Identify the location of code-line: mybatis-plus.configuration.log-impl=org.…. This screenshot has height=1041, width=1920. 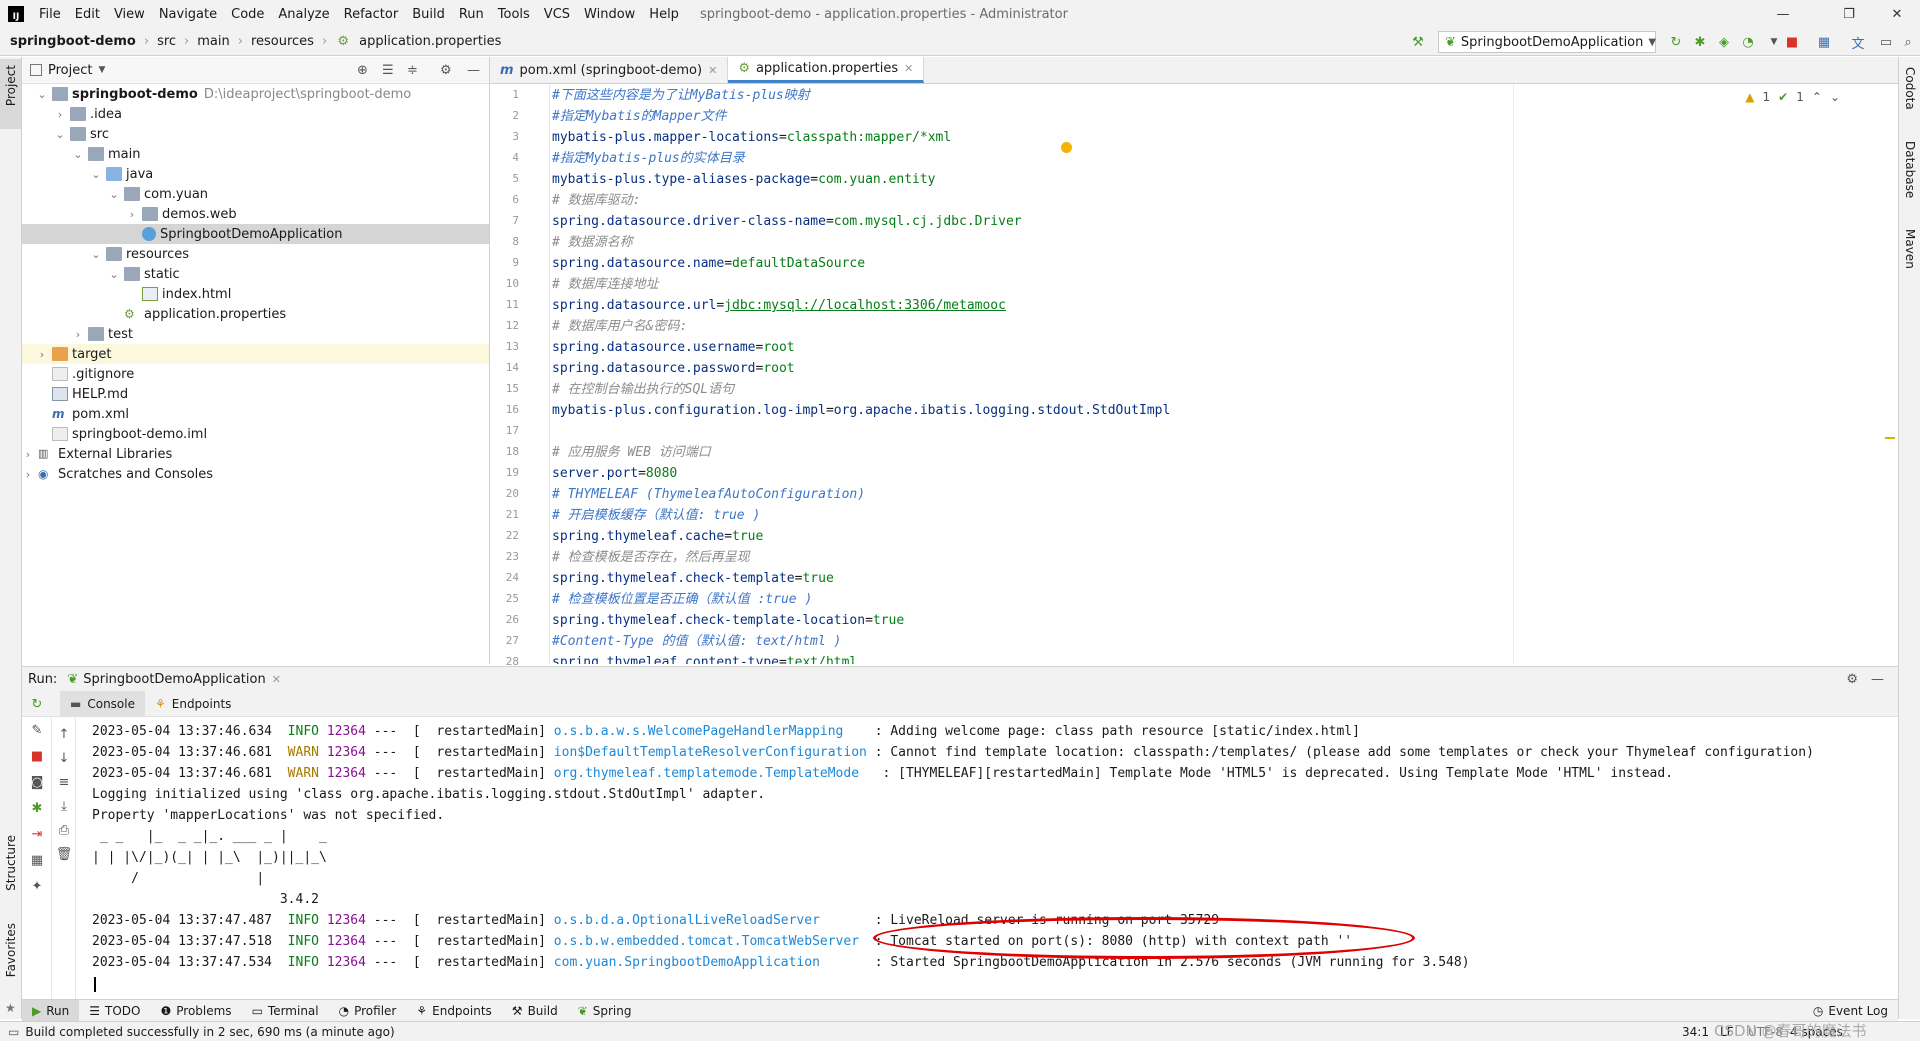
(861, 410).